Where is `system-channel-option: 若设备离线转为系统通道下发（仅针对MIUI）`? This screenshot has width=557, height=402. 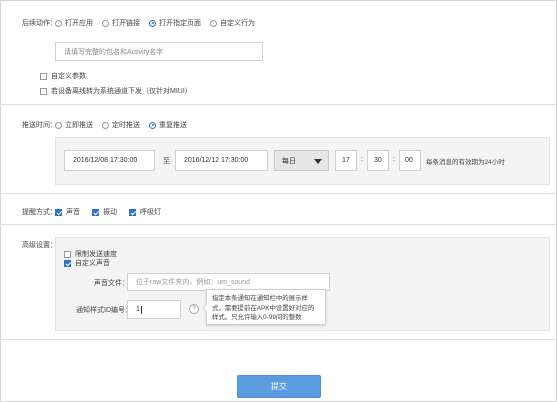 system-channel-option: 若设备离线转为系统通道下发（仅针对MIUI） is located at coordinates (116, 91).